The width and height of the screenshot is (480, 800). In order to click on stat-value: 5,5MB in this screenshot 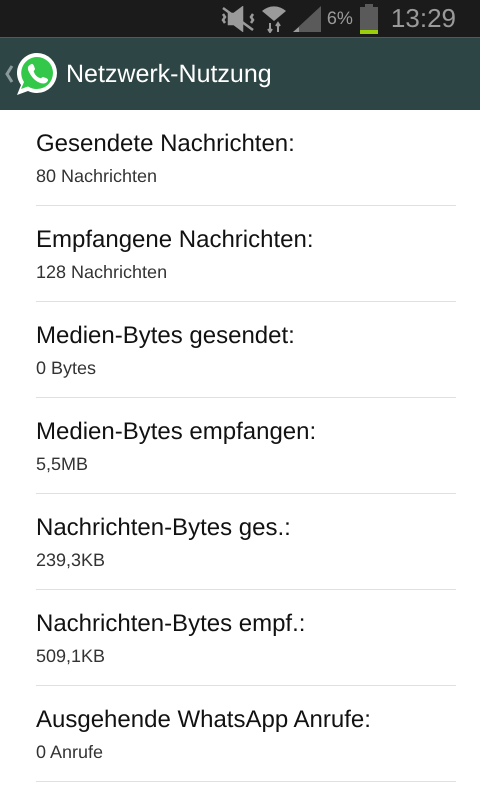, I will do `click(63, 464)`.